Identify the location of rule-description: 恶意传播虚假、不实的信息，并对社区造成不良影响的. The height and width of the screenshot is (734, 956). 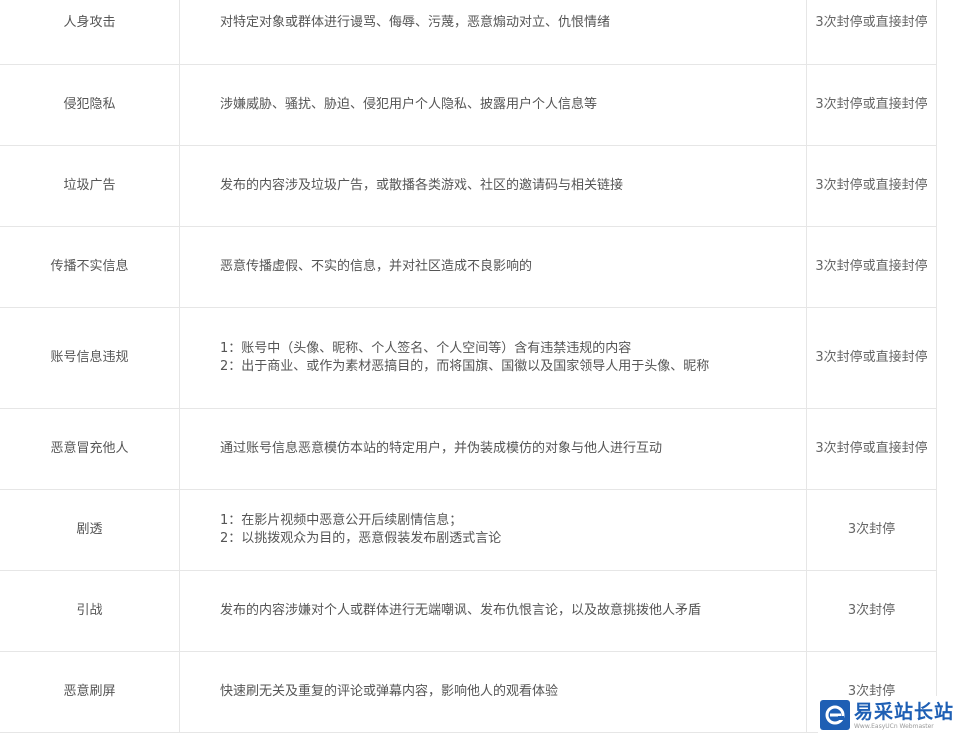
(493, 266).